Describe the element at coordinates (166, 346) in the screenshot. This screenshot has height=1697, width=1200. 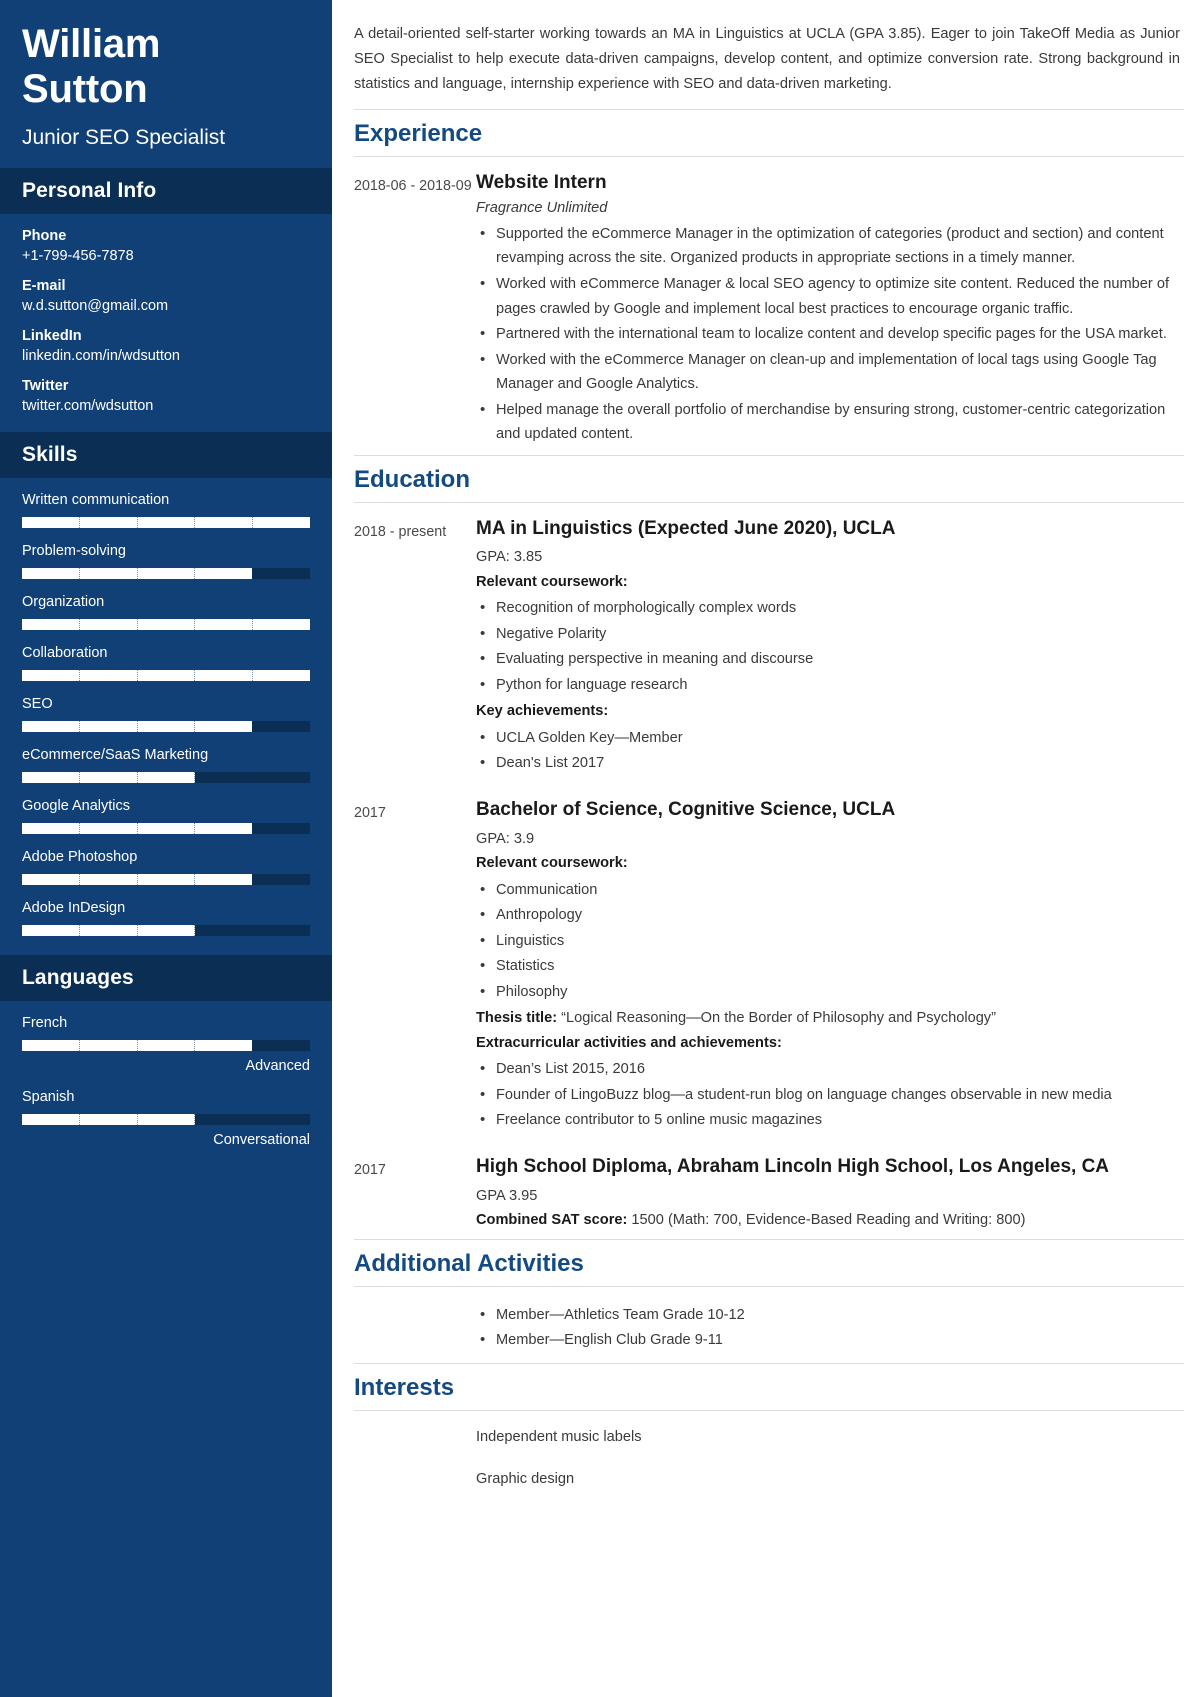
I see `contact-item: LinkedIn linkedin.com/in/wdsutton` at that location.